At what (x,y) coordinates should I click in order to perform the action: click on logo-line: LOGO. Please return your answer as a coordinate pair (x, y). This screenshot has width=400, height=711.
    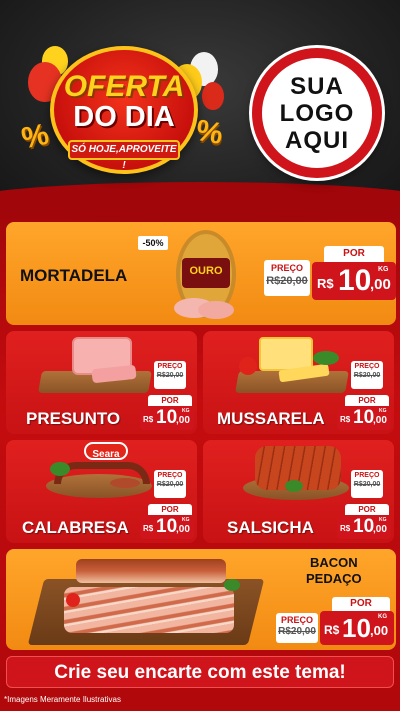
    Looking at the image, I should click on (317, 113).